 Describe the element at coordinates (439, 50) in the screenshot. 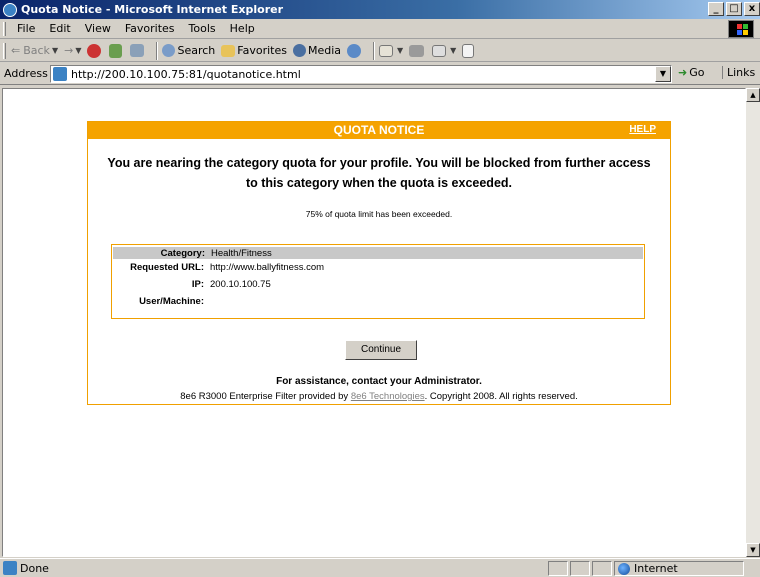

I see `edit-icon` at that location.